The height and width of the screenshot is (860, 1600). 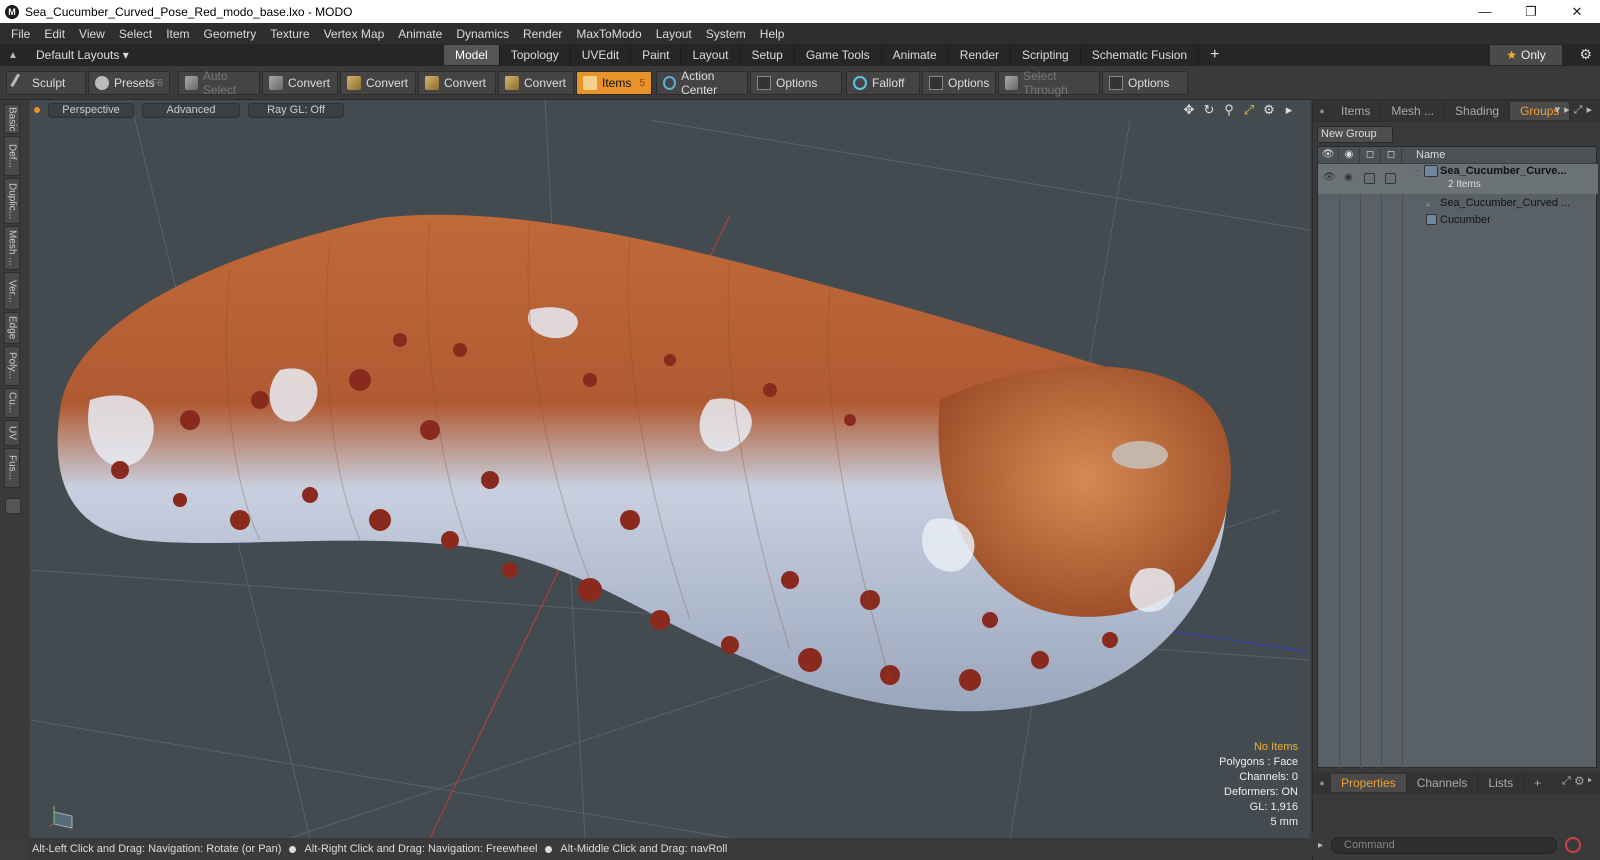 What do you see at coordinates (92, 34) in the screenshot?
I see `menu-view: View` at bounding box center [92, 34].